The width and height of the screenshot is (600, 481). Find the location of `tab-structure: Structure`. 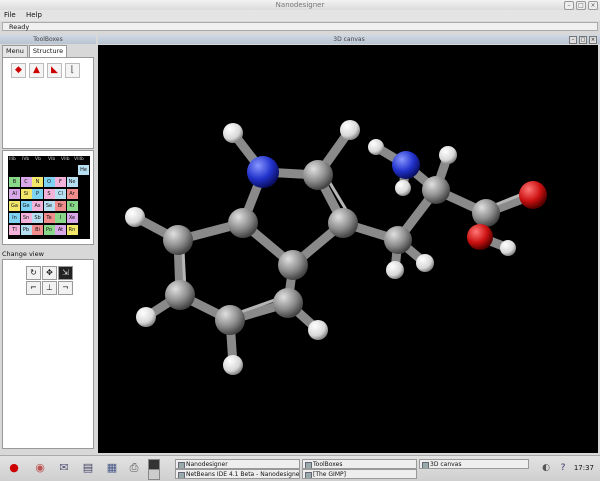

tab-structure: Structure is located at coordinates (48, 51).